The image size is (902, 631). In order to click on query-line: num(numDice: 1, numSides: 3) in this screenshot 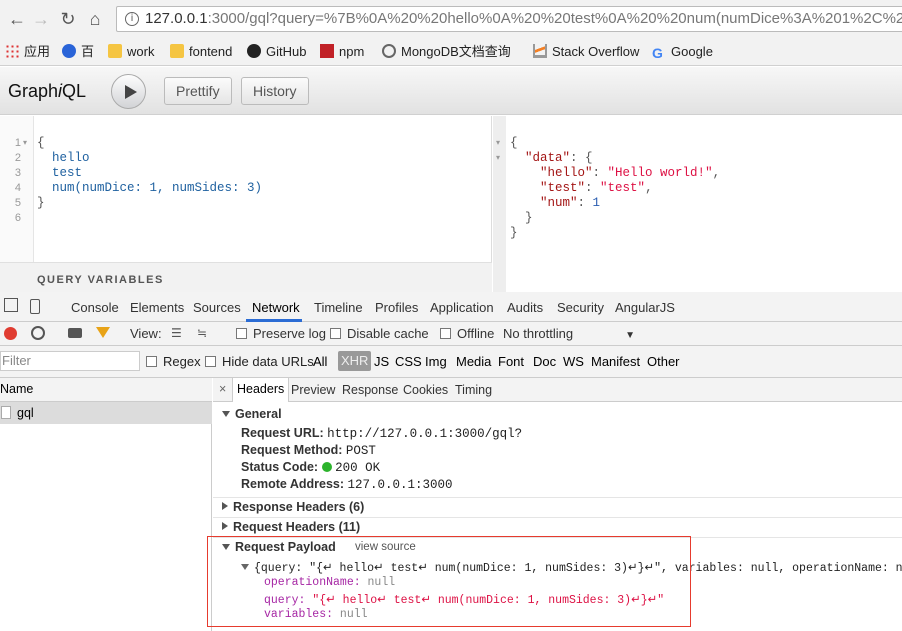, I will do `click(150, 188)`.